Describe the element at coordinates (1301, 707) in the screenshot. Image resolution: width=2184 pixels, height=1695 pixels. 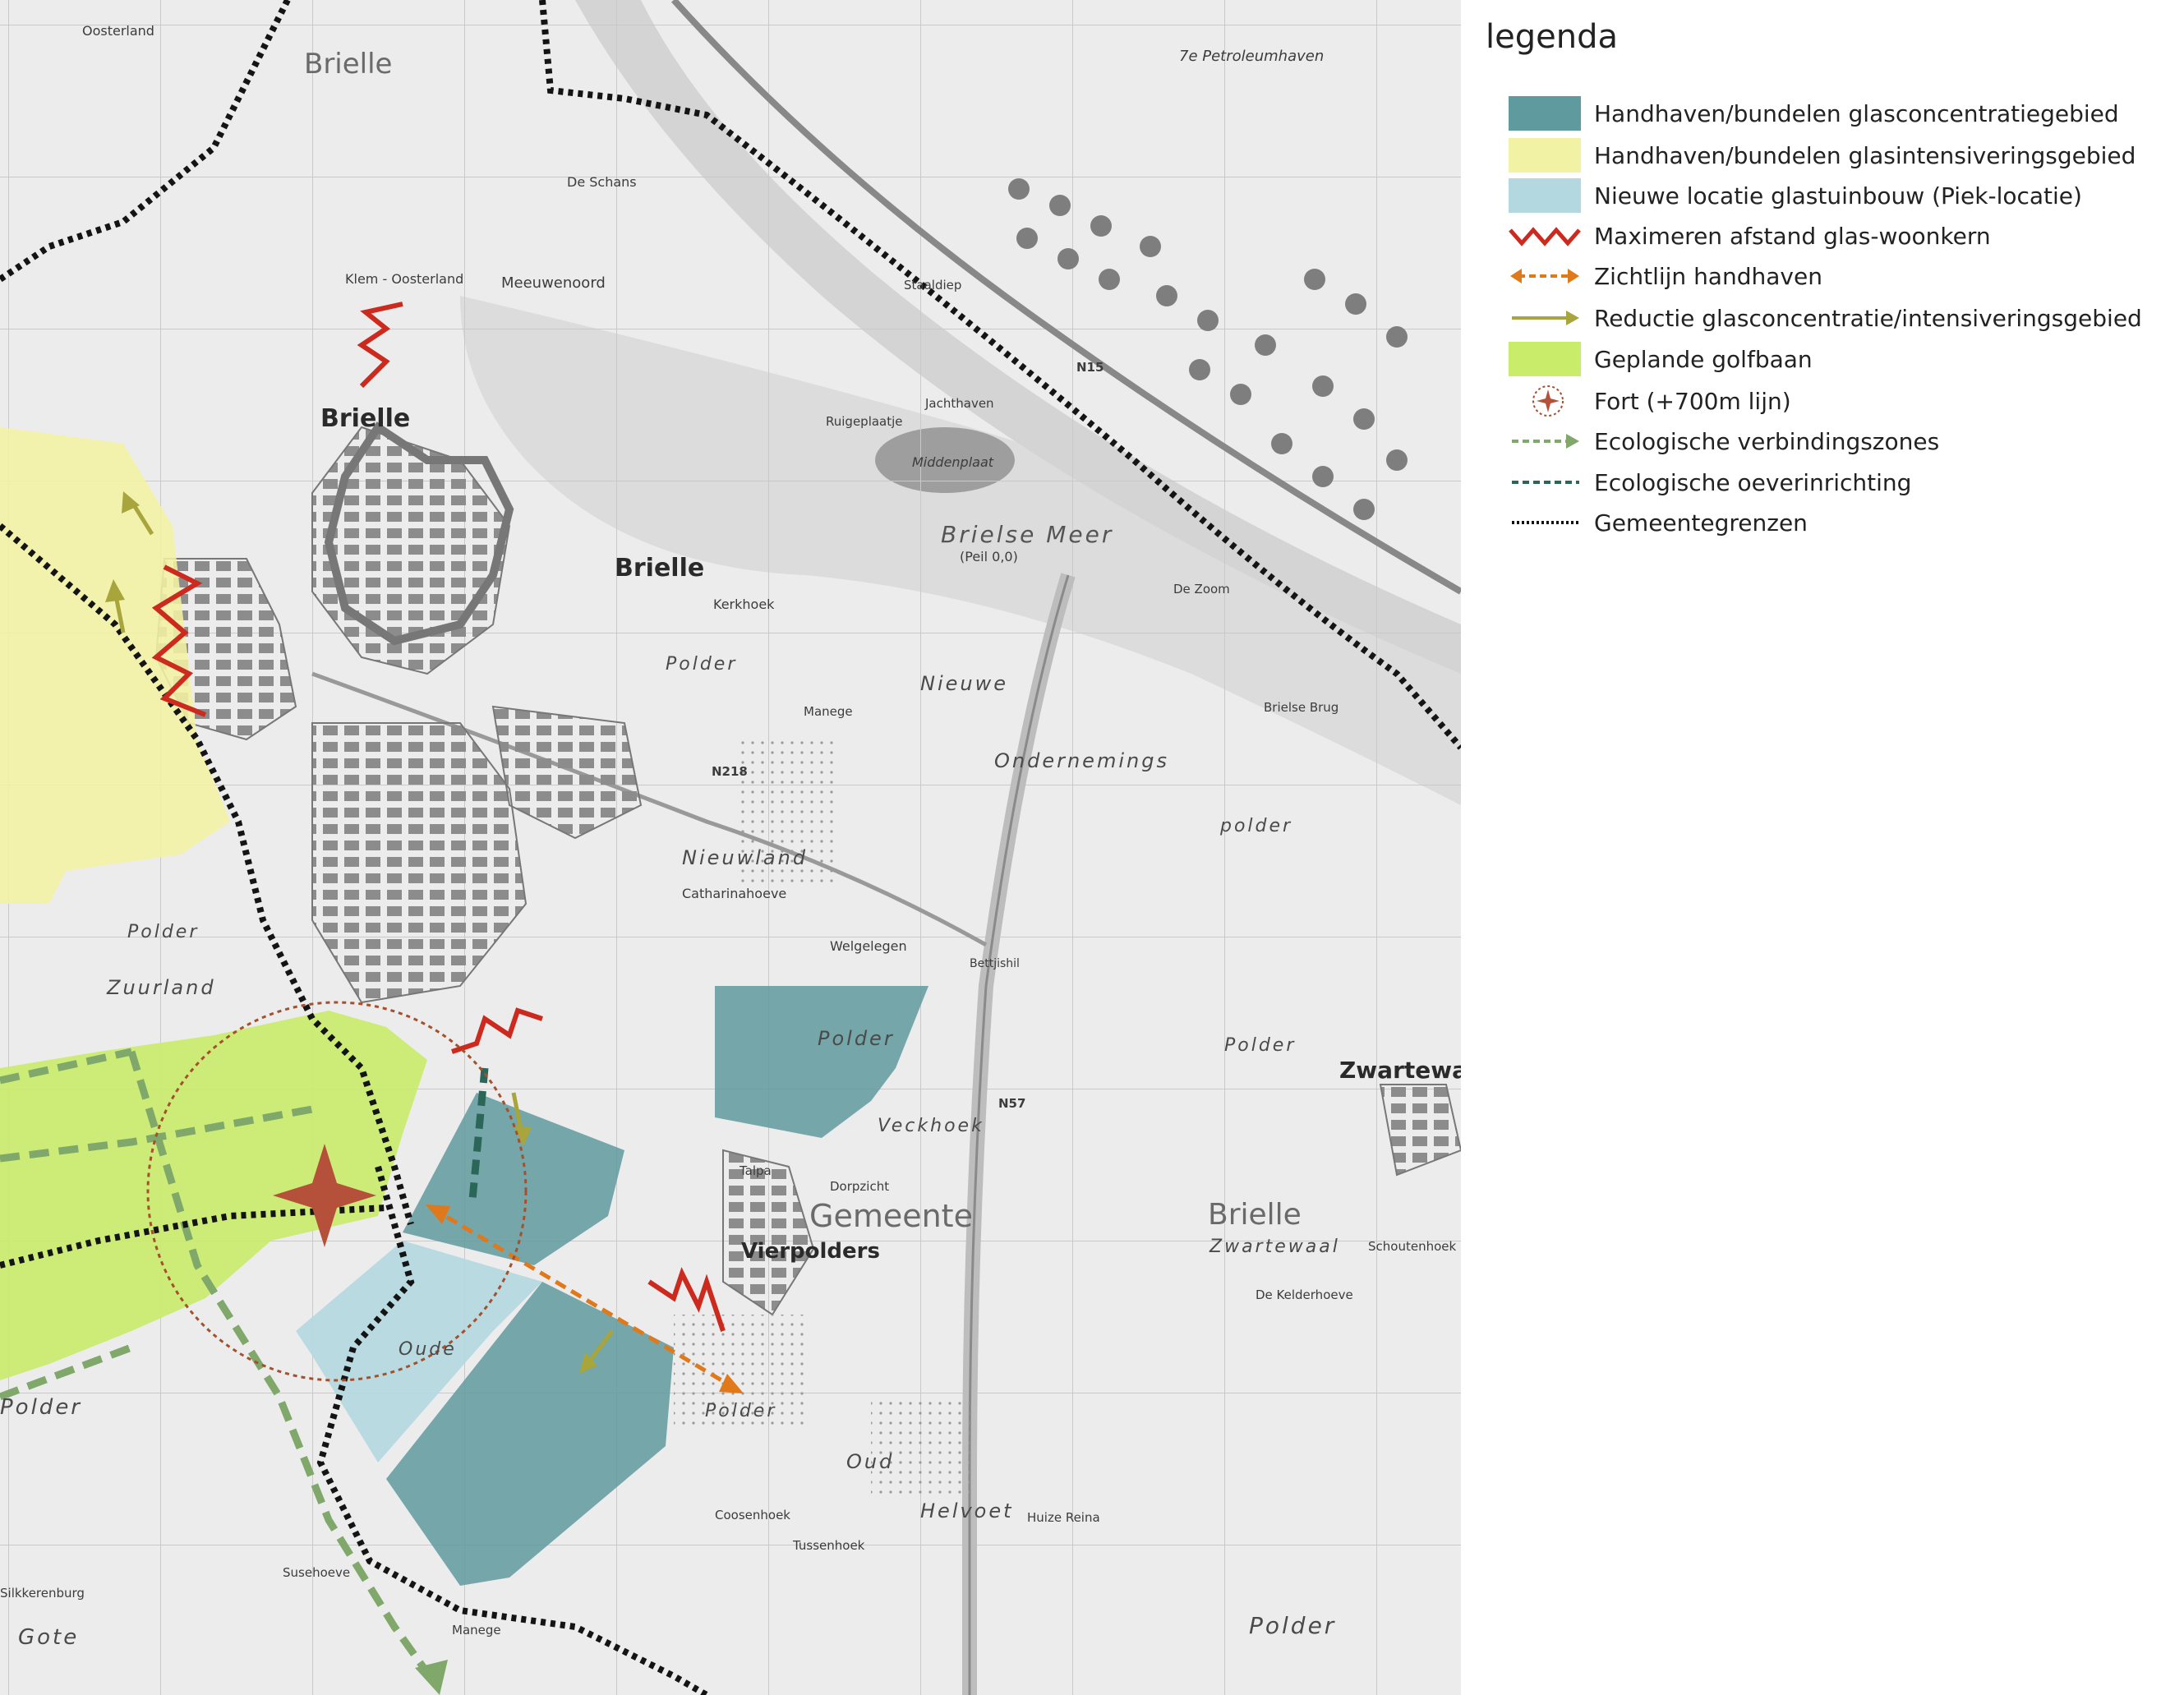
I see `label-brielse-brug: Brielse Brug` at that location.